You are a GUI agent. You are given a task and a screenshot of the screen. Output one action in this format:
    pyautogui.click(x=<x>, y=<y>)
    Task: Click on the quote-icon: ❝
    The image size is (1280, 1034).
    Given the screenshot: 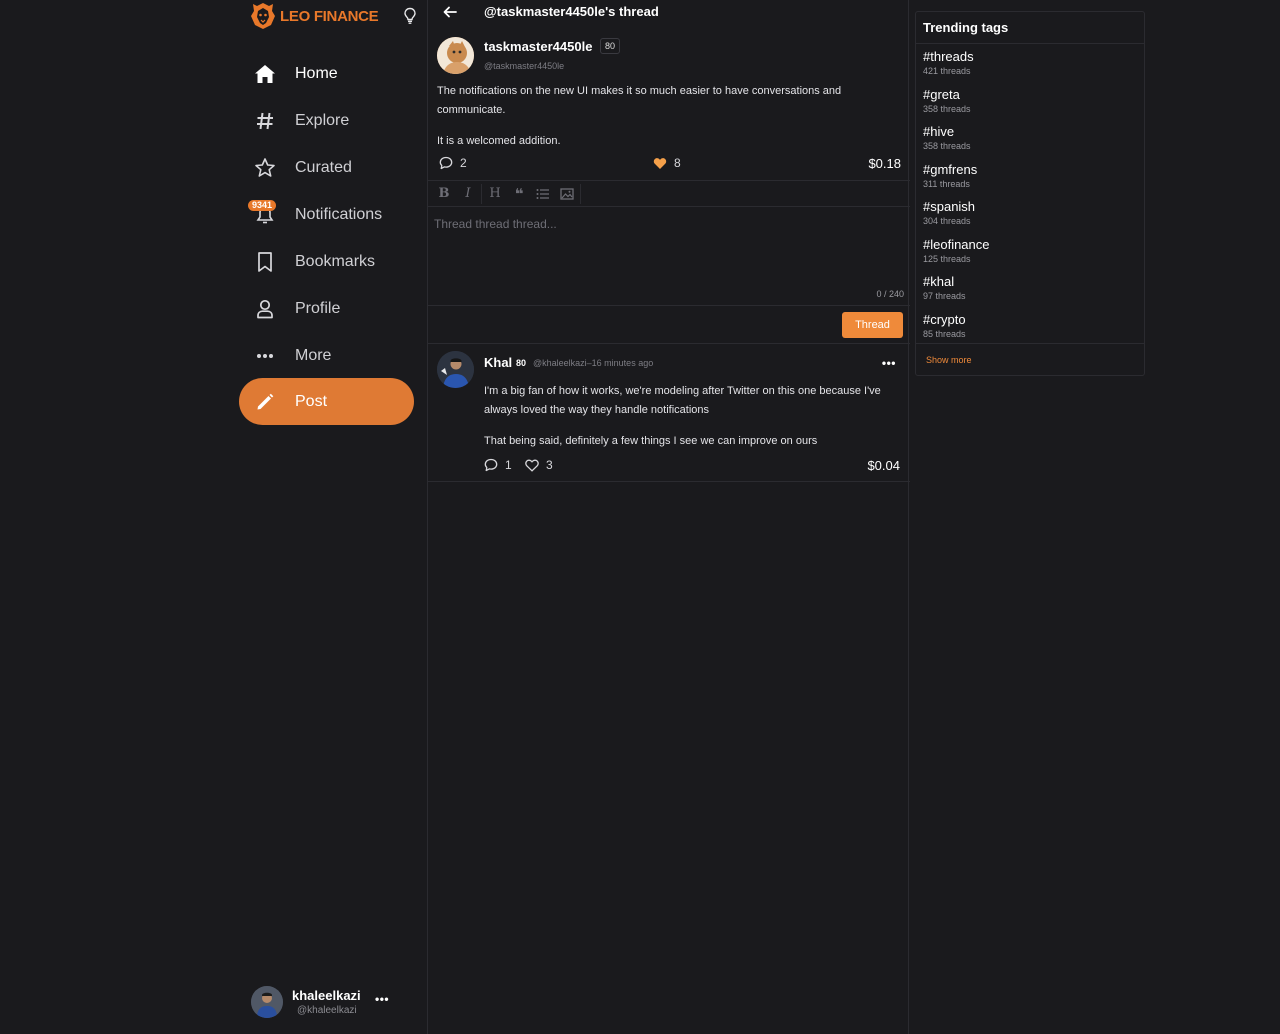 What is the action you would take?
    pyautogui.click(x=519, y=194)
    